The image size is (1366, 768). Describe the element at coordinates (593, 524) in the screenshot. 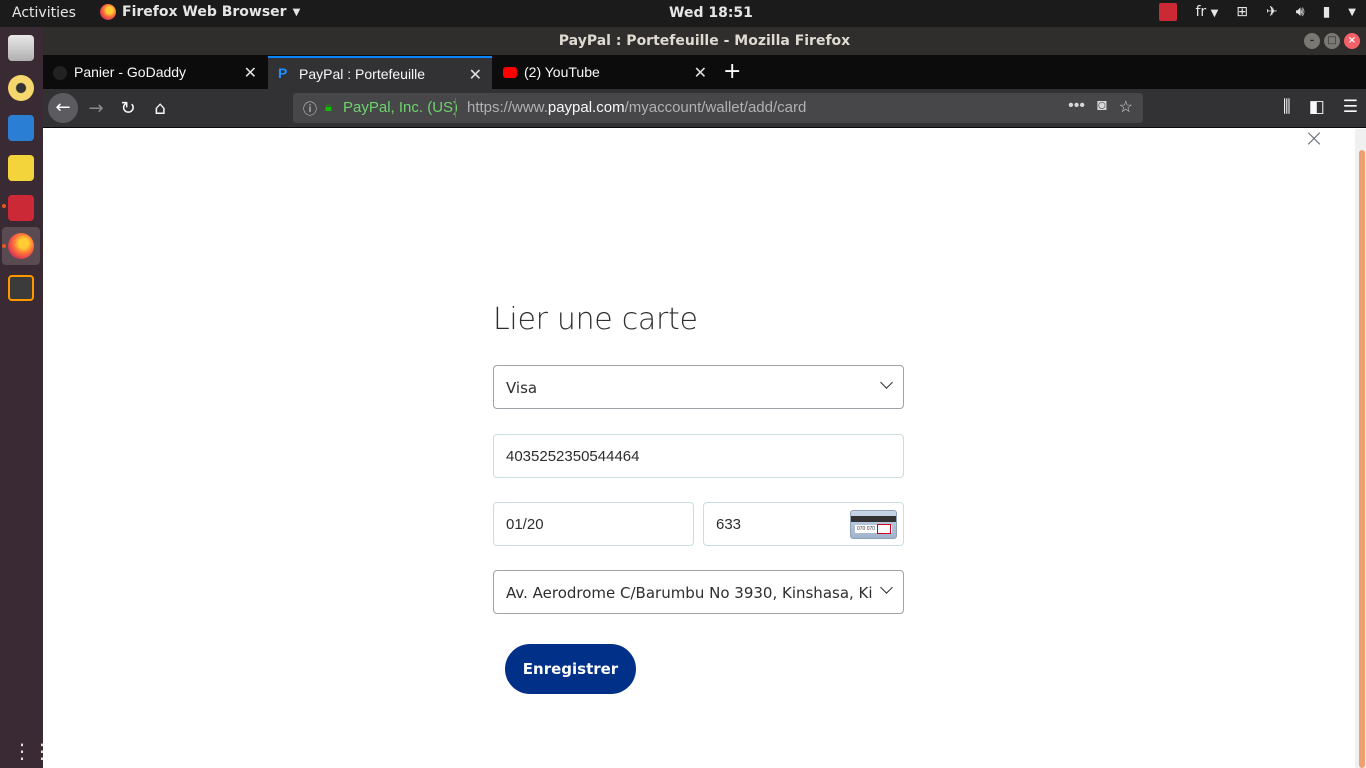

I see `expiry-date-input: 01/20` at that location.